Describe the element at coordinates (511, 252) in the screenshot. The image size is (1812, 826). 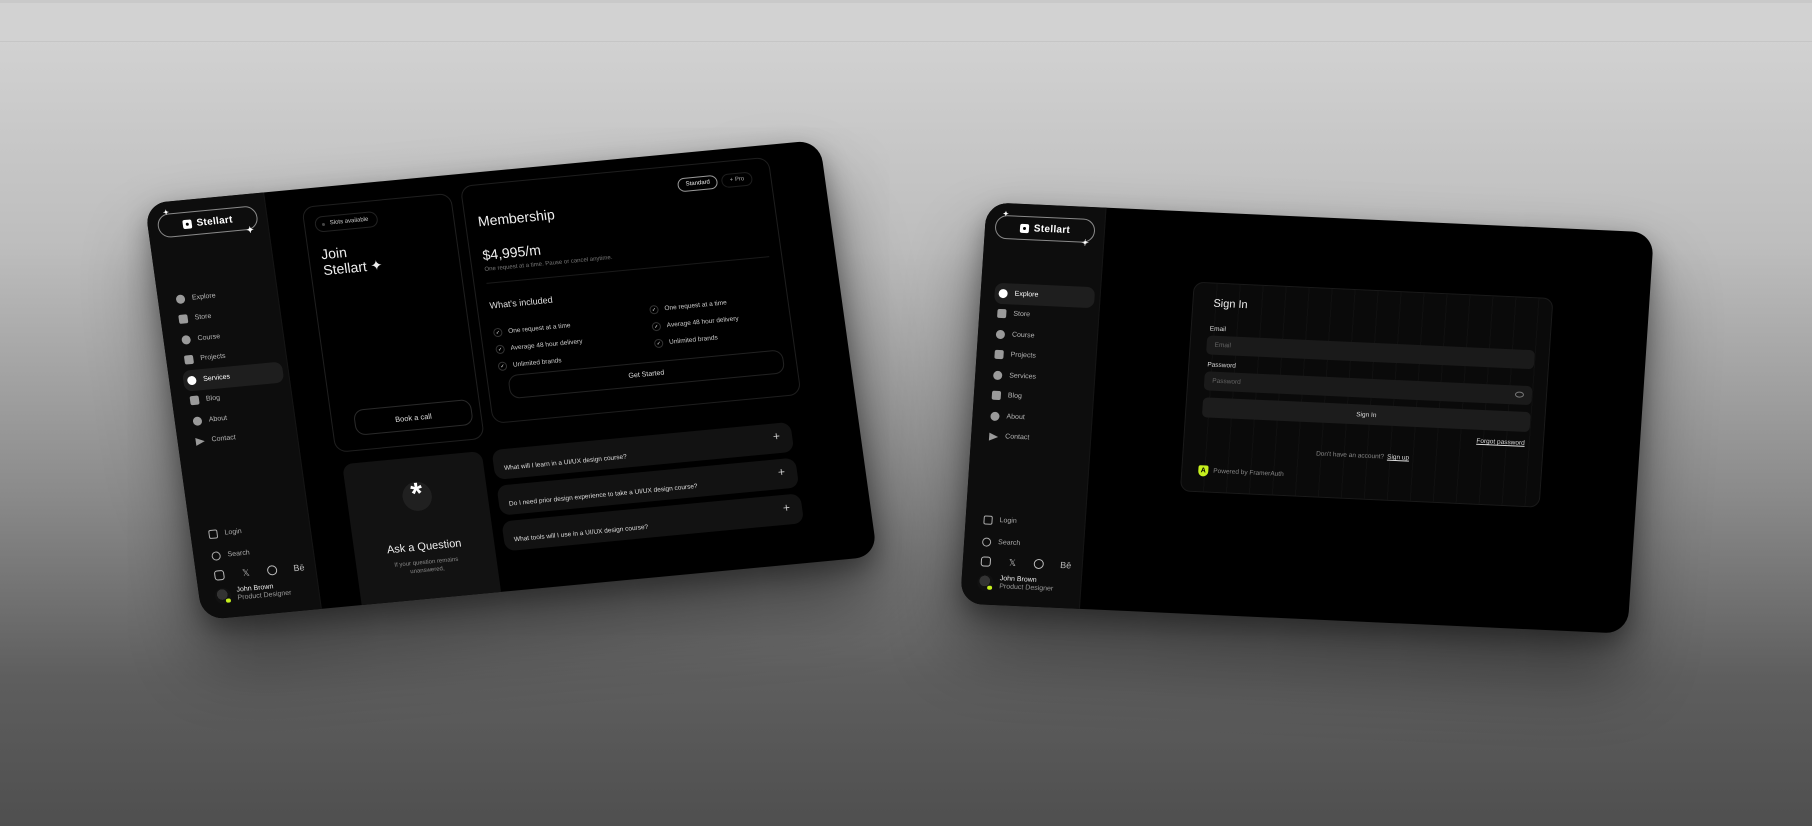
I see `price: $4,995/m` at that location.